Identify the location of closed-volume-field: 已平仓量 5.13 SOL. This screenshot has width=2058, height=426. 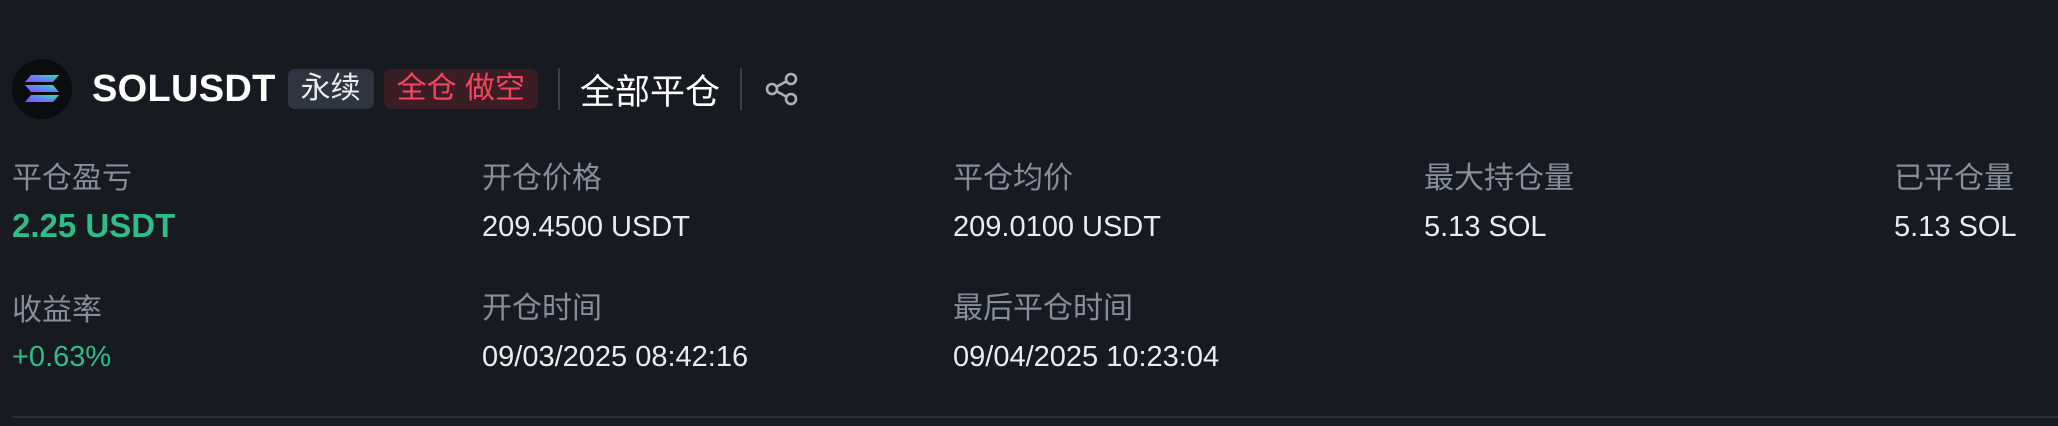
(1955, 198).